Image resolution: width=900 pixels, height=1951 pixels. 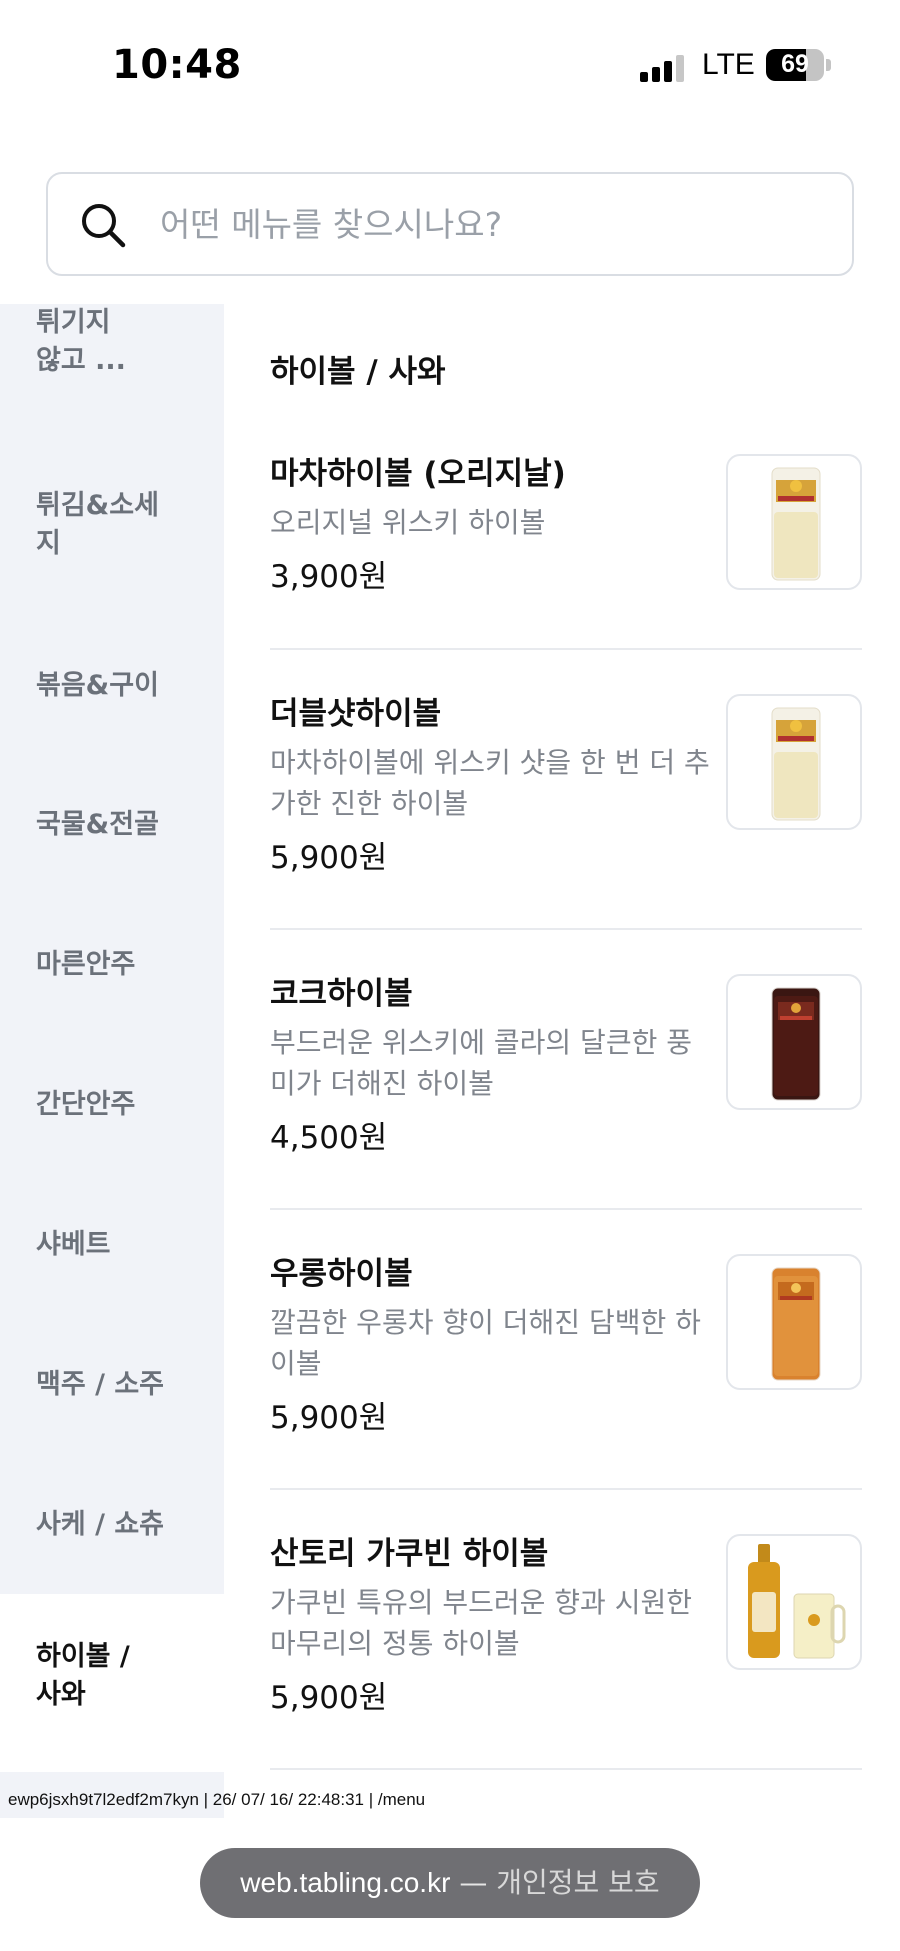 What do you see at coordinates (794, 1602) in the screenshot?
I see `kakubin-bottle-image` at bounding box center [794, 1602].